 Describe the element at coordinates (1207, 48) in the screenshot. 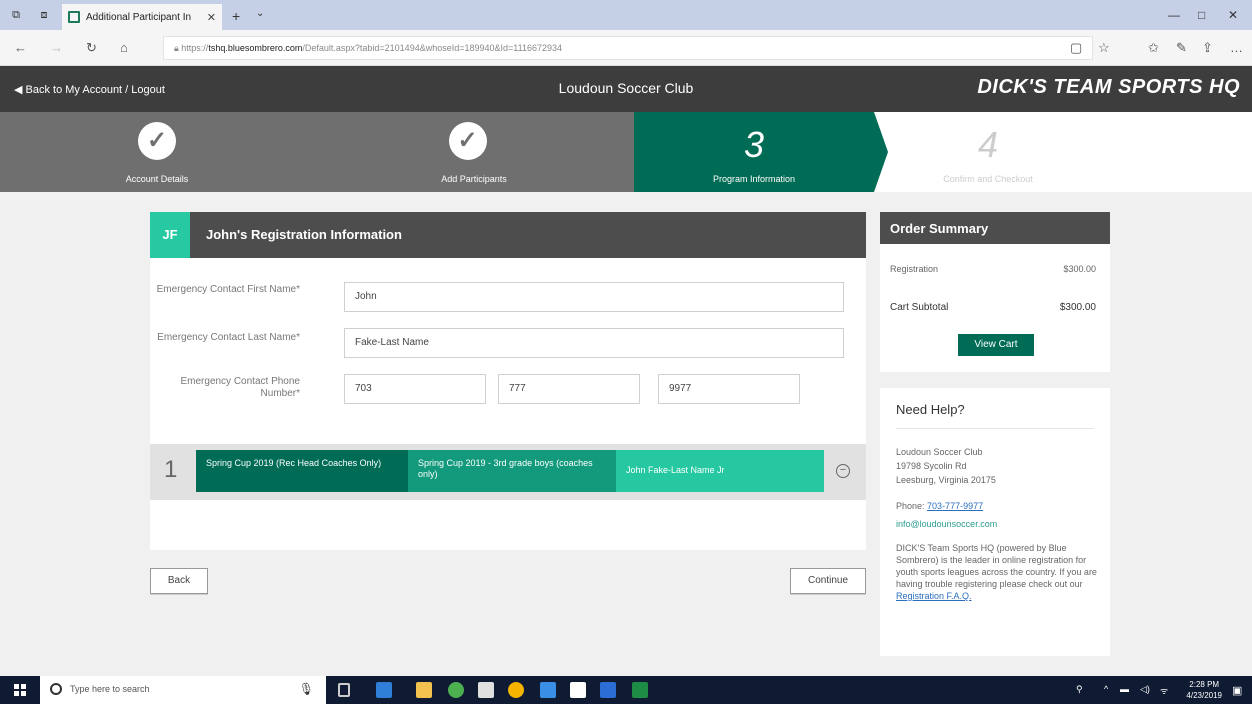

I see `share-icon: ⇪` at that location.